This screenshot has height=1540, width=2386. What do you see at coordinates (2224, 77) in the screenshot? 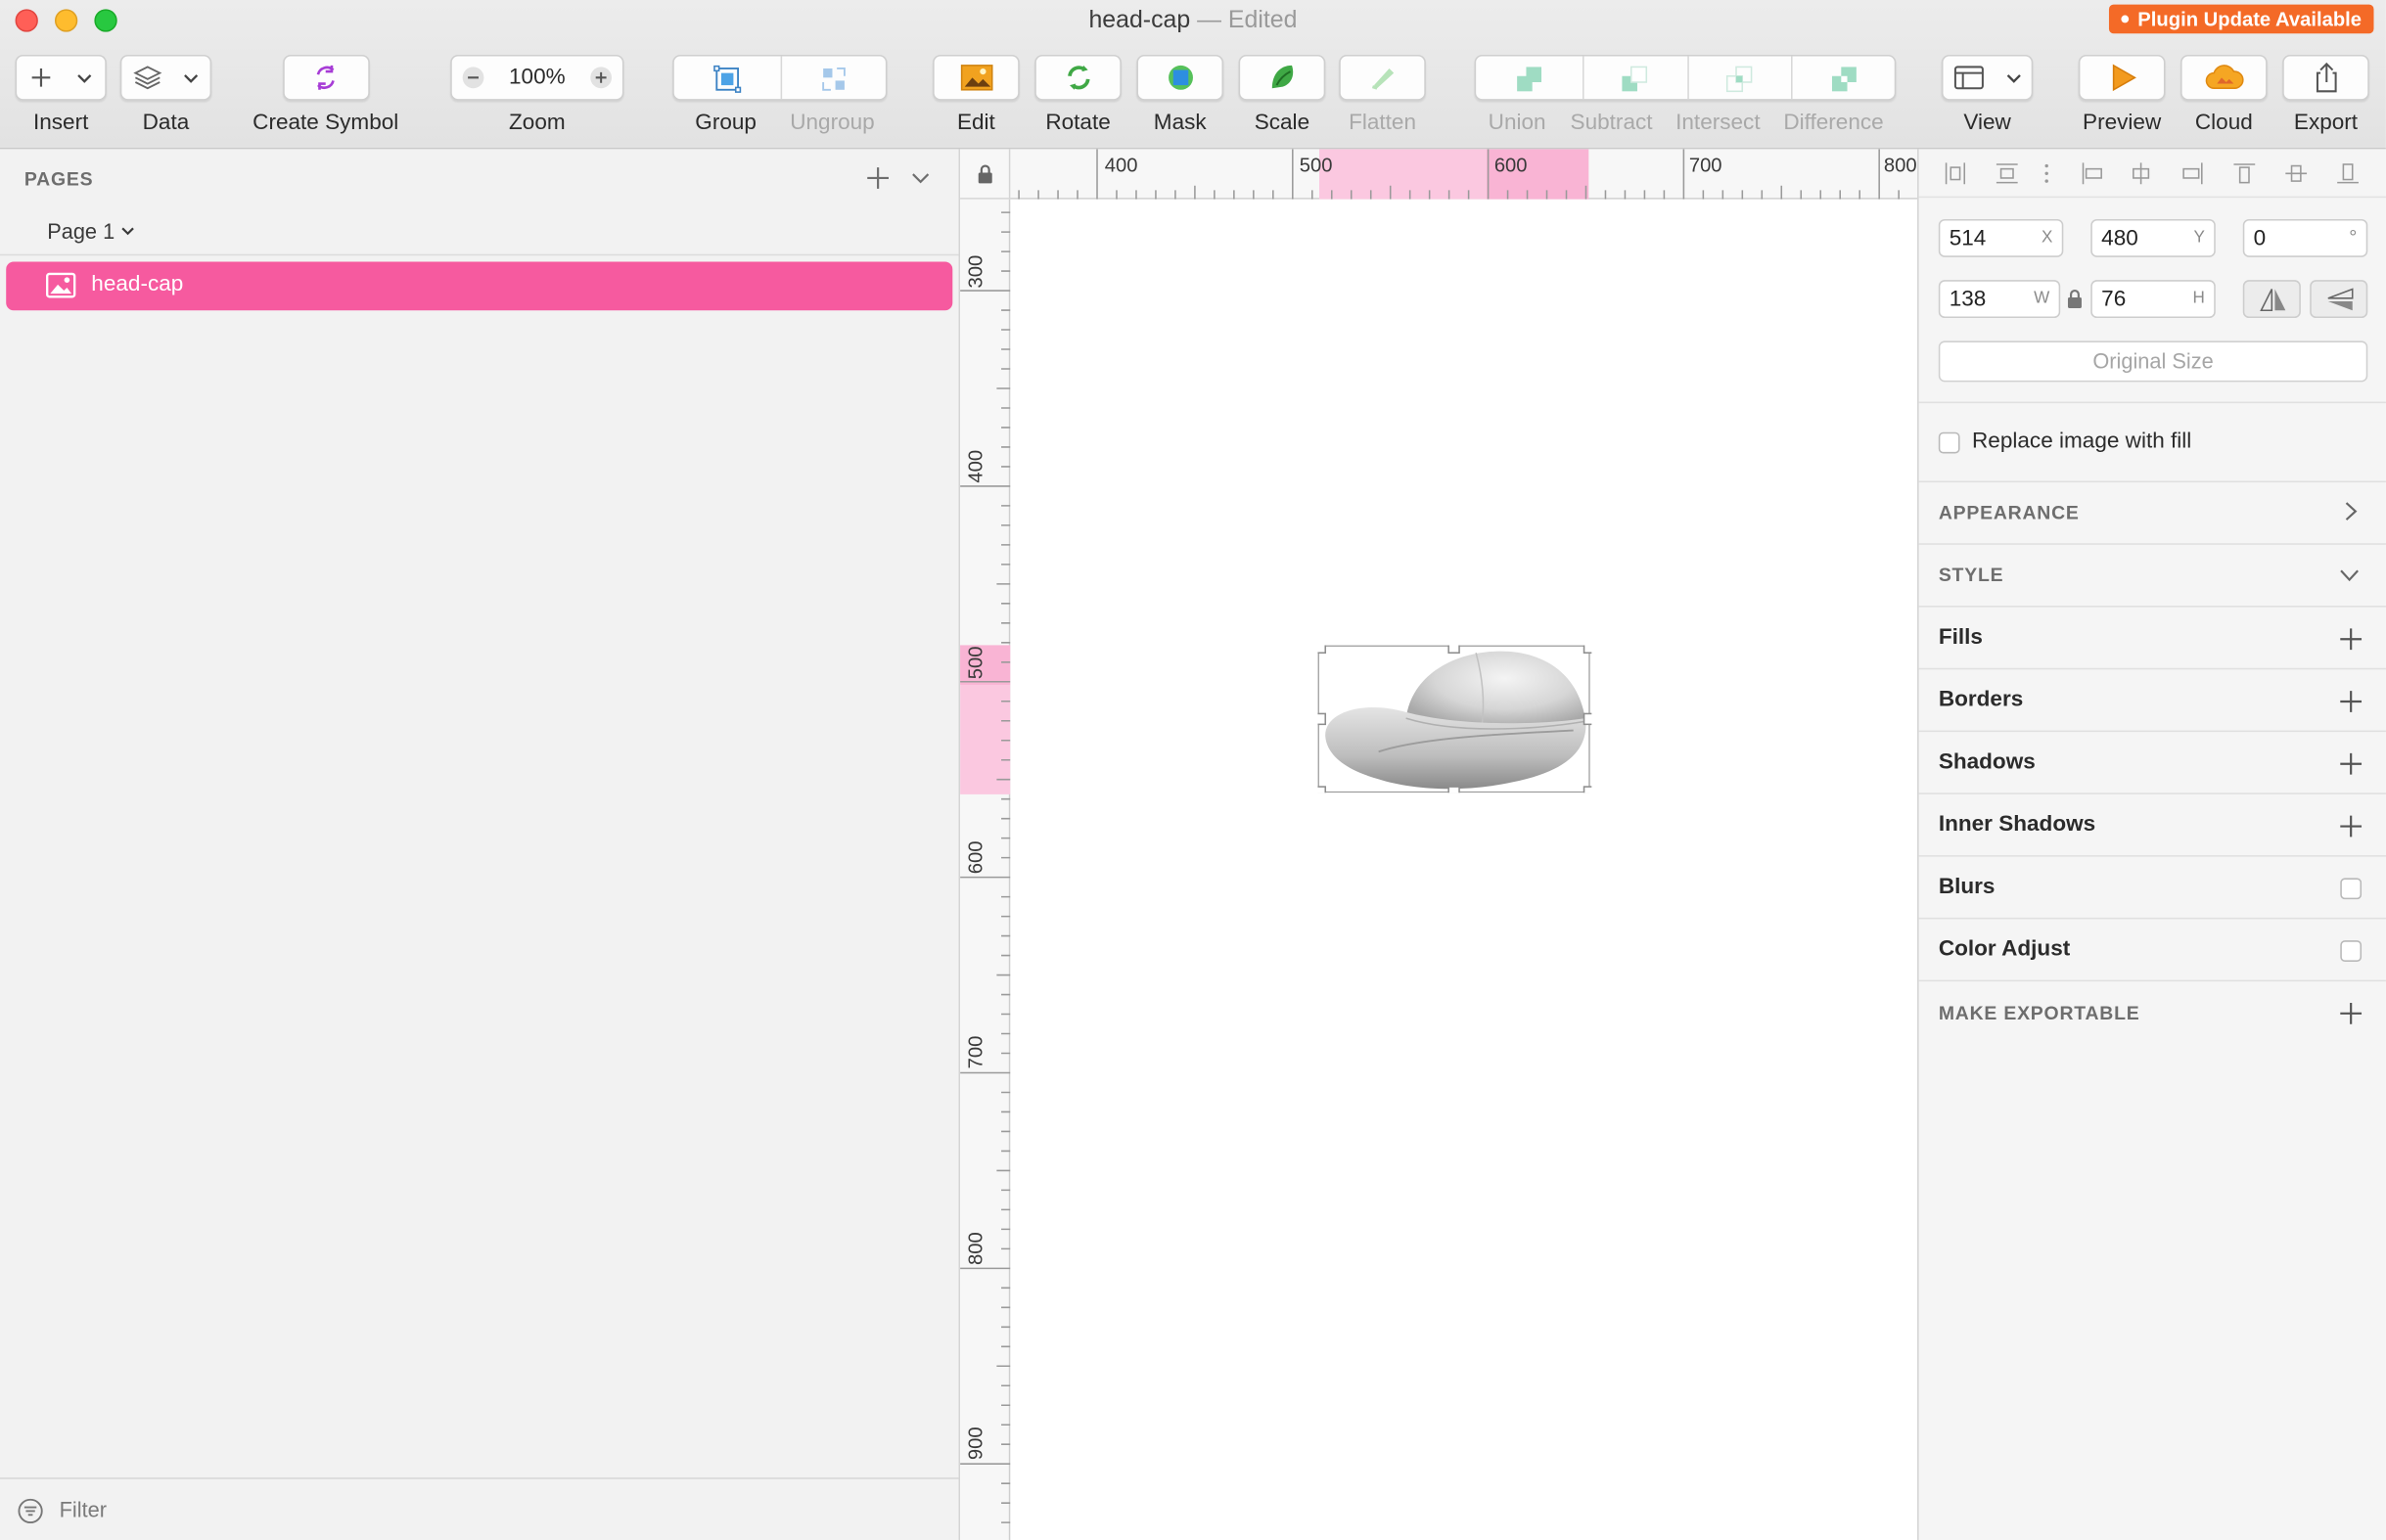
I see `cloud-button` at bounding box center [2224, 77].